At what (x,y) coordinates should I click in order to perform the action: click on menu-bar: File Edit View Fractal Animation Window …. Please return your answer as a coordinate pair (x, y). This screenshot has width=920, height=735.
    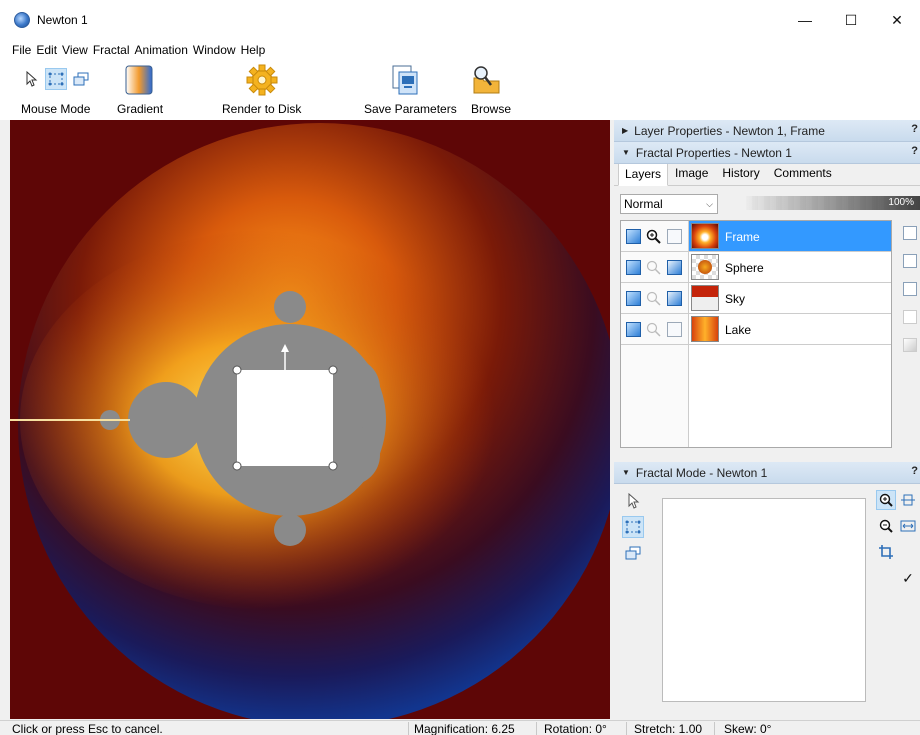
    Looking at the image, I should click on (460, 50).